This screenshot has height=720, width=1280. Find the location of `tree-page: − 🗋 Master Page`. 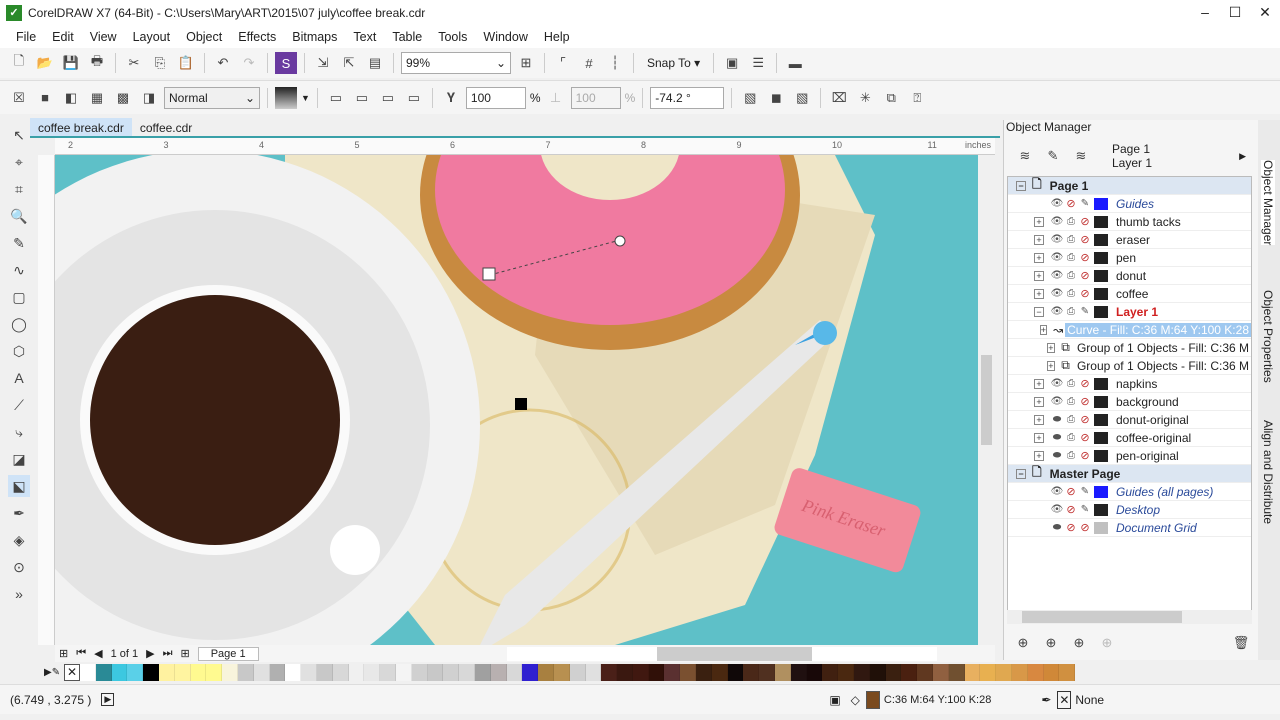

tree-page: − 🗋 Master Page is located at coordinates (1129, 474).